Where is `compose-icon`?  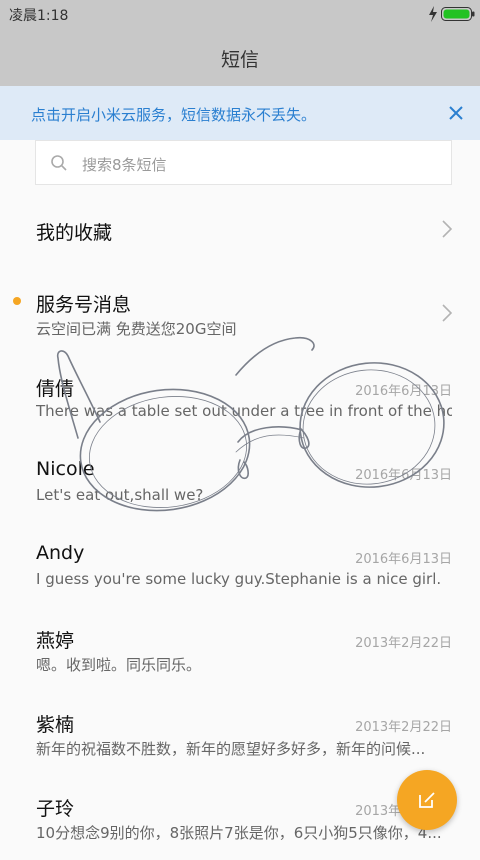 compose-icon is located at coordinates (427, 800).